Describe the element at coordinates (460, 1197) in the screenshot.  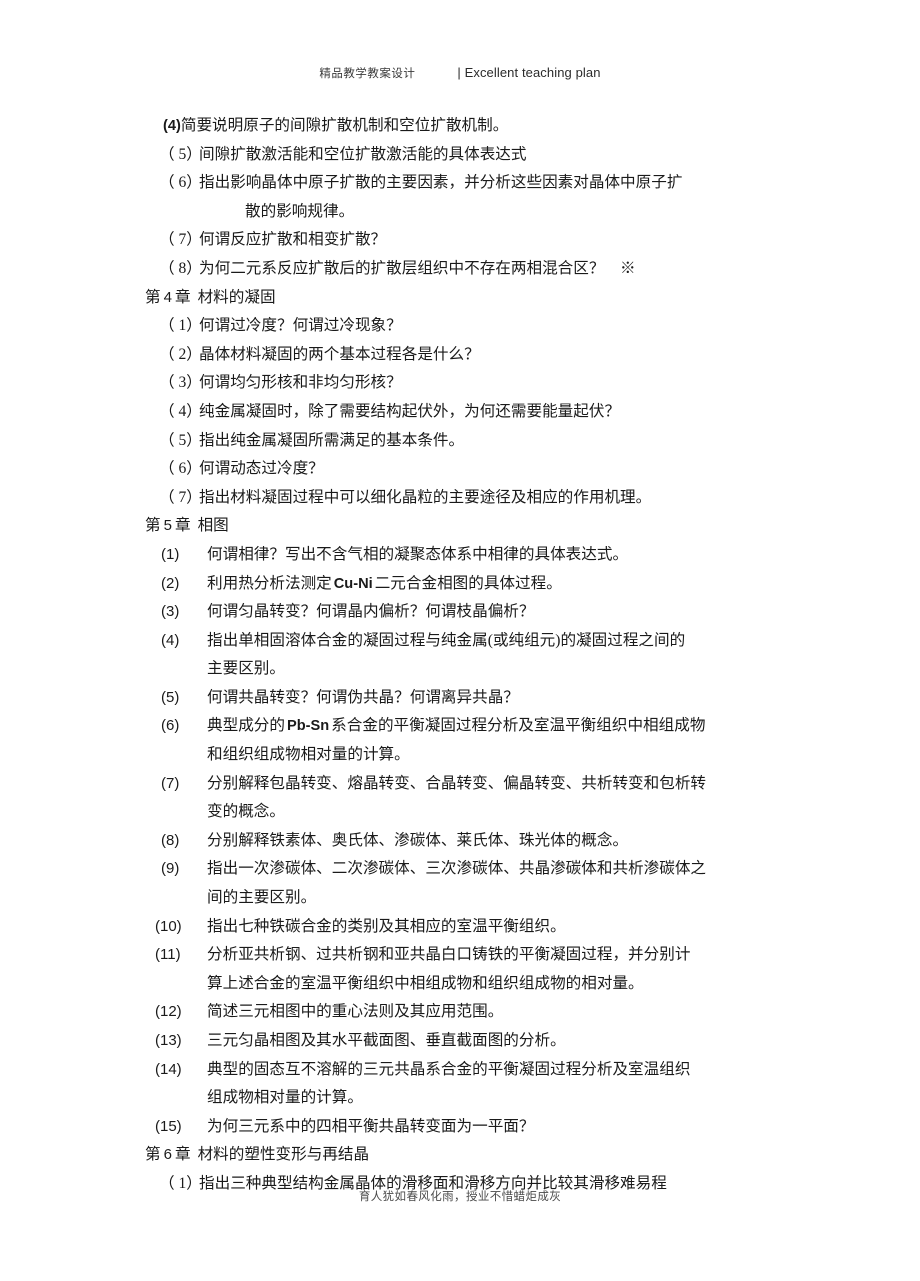
I see `page-footer-motto: 育人犹如春风化雨，授业不惜蜡炬成灰` at that location.